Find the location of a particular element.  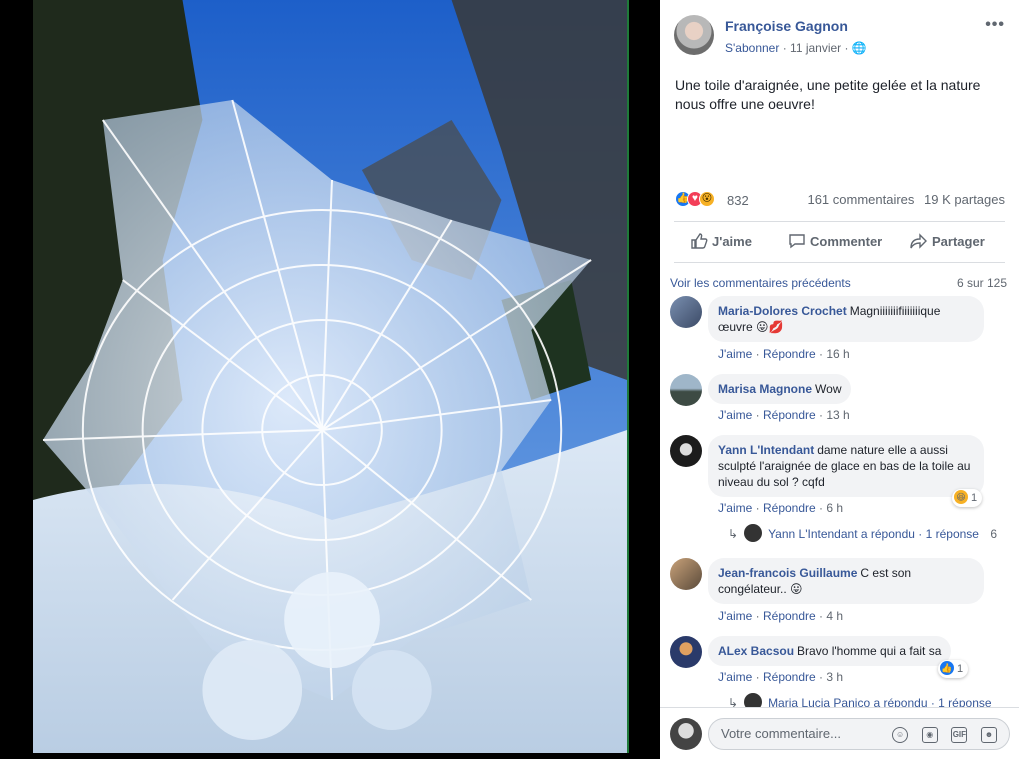

commenter-name: Yann L'Intendant is located at coordinates (766, 450).